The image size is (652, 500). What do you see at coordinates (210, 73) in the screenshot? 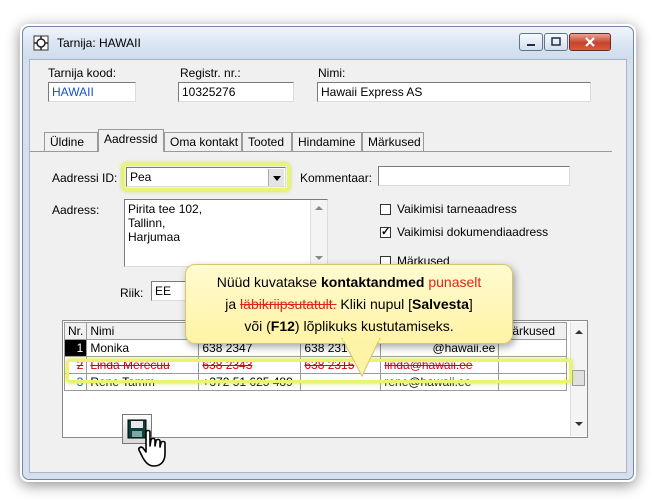
I see `registry-number-label: Registr. nr.:` at bounding box center [210, 73].